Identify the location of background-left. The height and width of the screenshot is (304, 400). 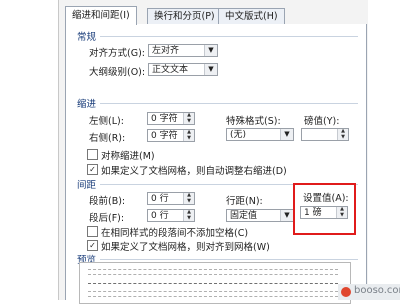
(29, 150).